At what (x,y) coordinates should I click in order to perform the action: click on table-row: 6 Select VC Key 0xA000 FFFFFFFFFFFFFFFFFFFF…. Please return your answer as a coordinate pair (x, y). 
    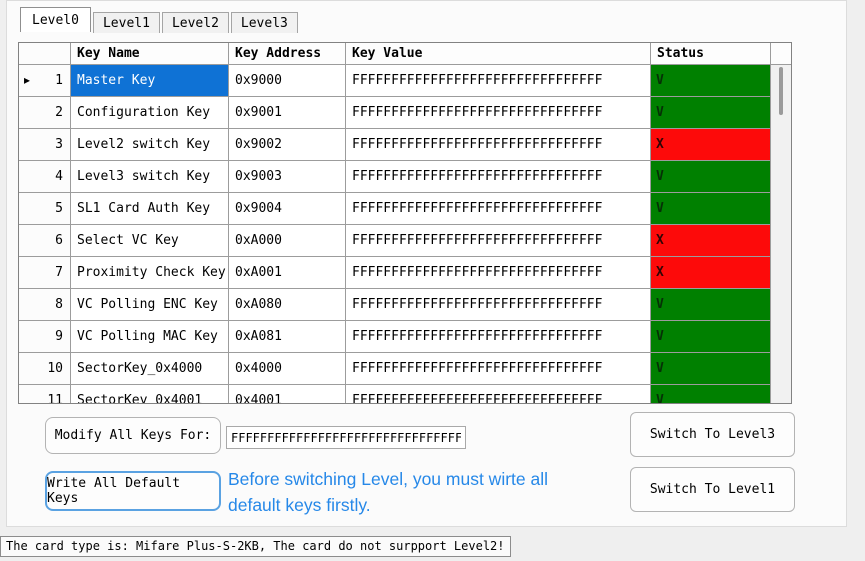
    Looking at the image, I should click on (395, 241).